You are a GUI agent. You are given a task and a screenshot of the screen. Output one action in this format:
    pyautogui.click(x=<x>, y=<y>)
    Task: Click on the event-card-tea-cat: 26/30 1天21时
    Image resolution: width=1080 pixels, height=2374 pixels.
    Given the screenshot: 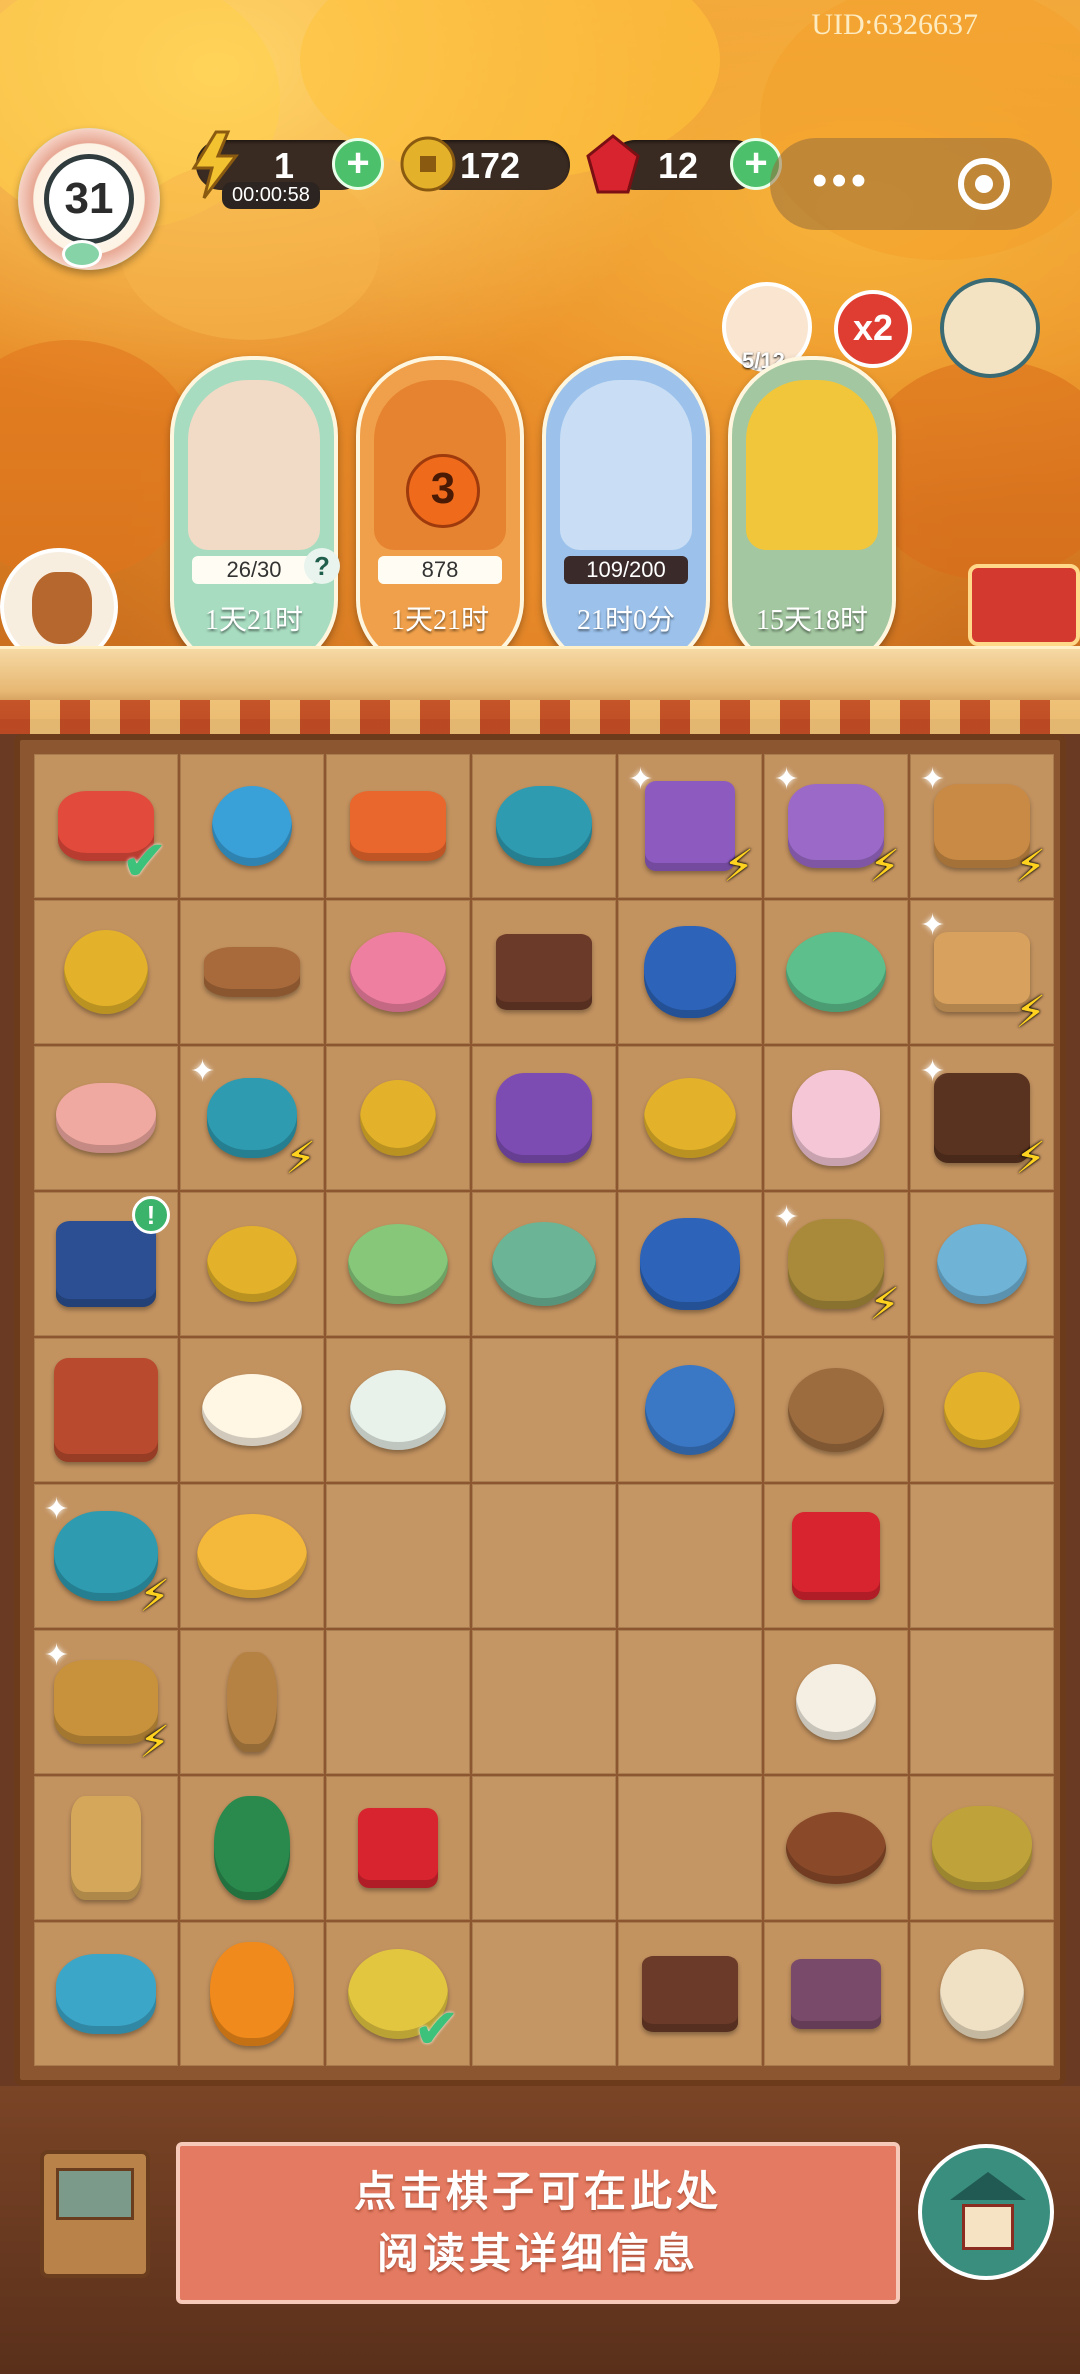 What is the action you would take?
    pyautogui.click(x=254, y=513)
    